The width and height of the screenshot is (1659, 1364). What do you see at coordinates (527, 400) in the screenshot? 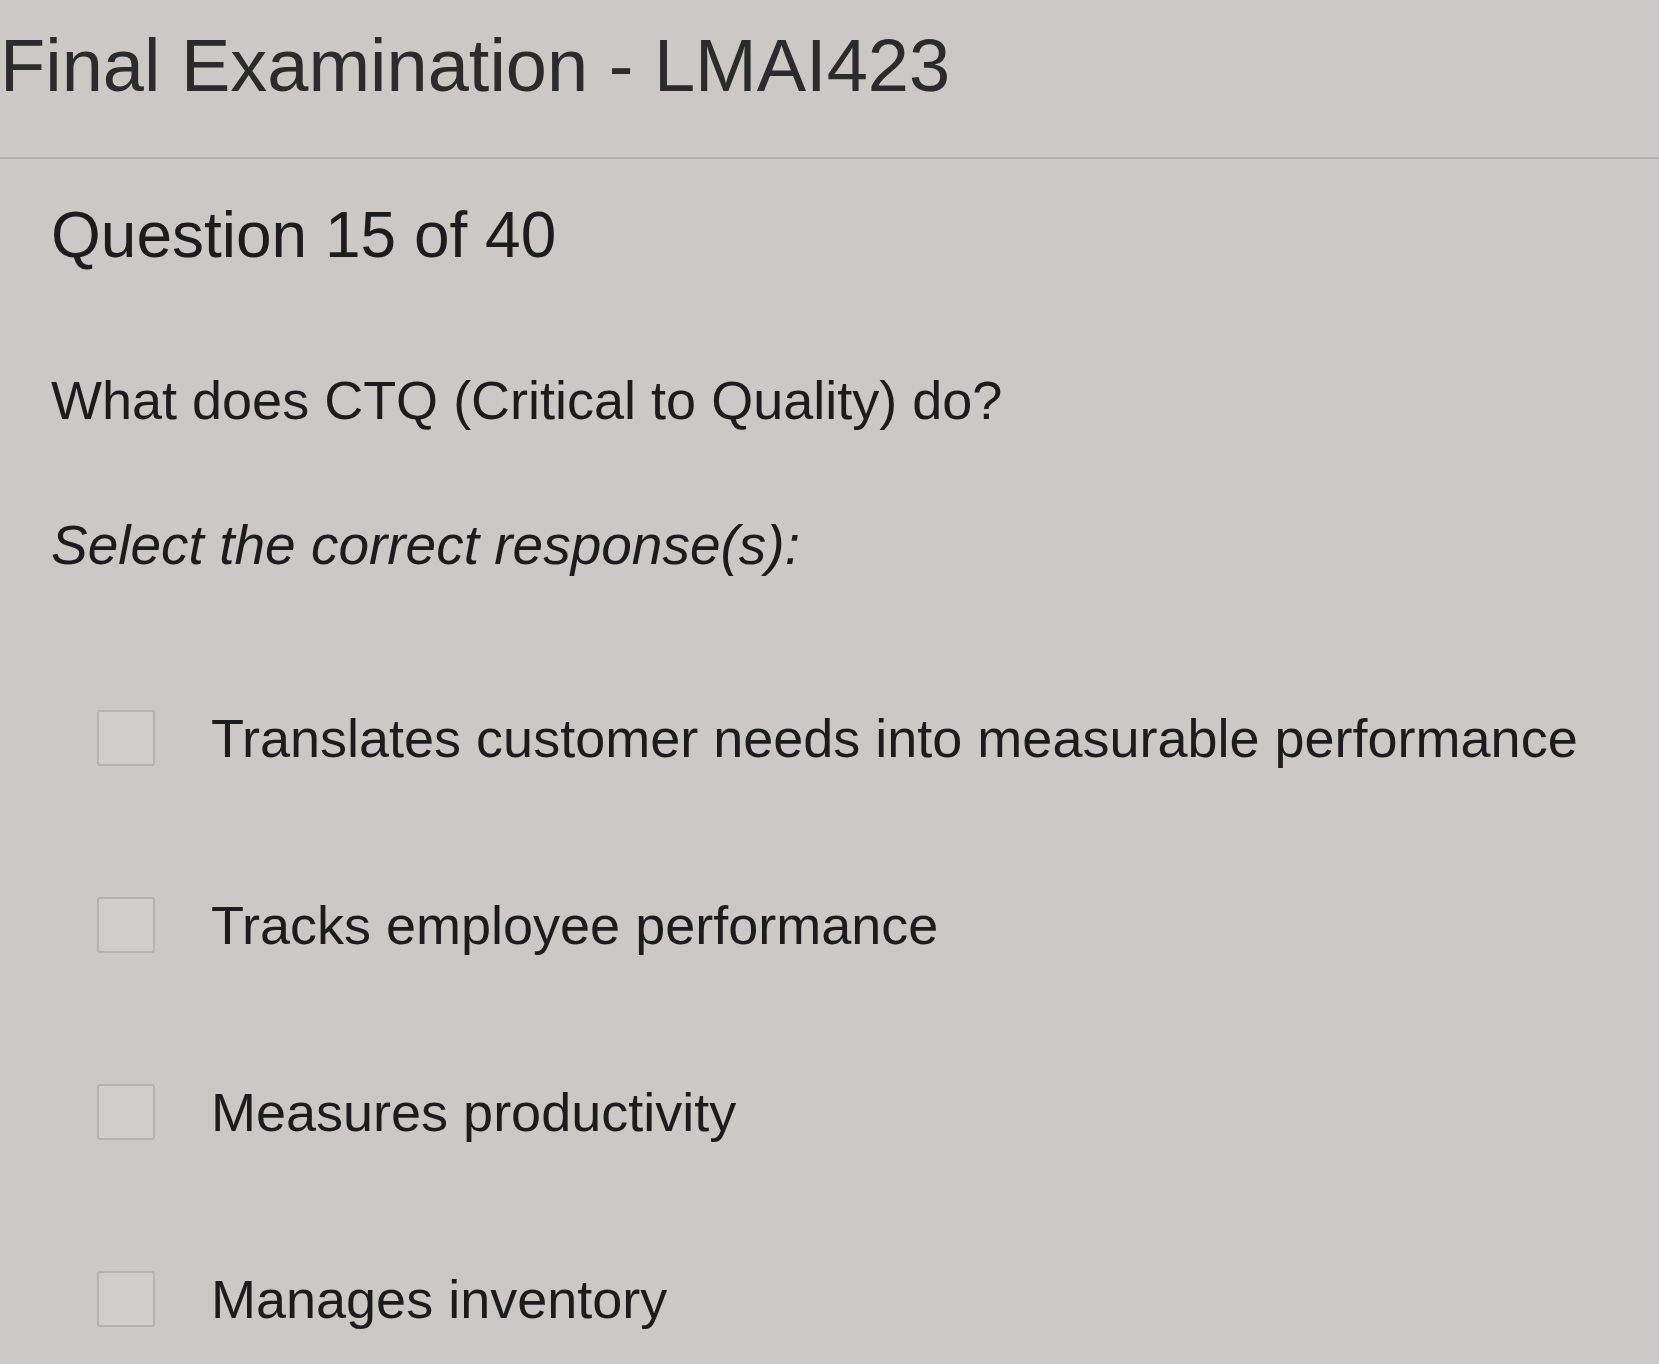
I see `question-text: What does CTQ (Critical to Quality) do?` at bounding box center [527, 400].